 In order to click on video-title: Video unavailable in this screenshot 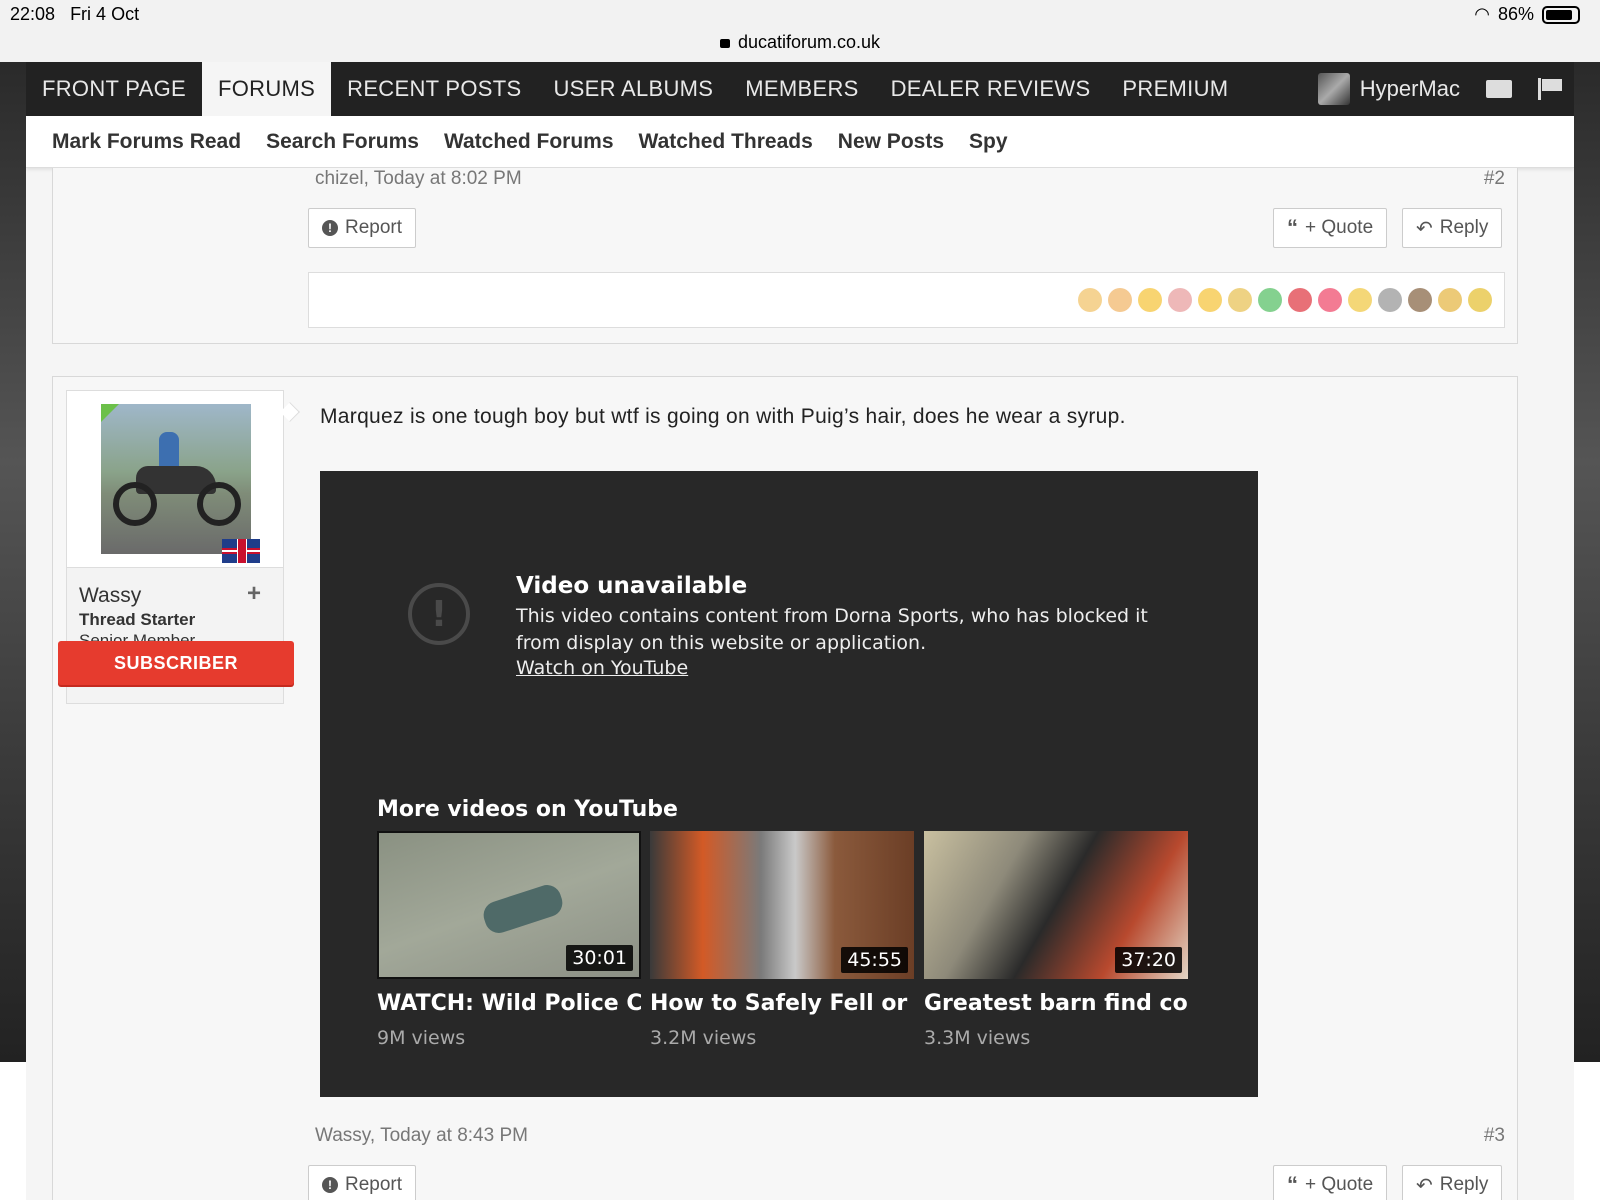, I will do `click(632, 586)`.